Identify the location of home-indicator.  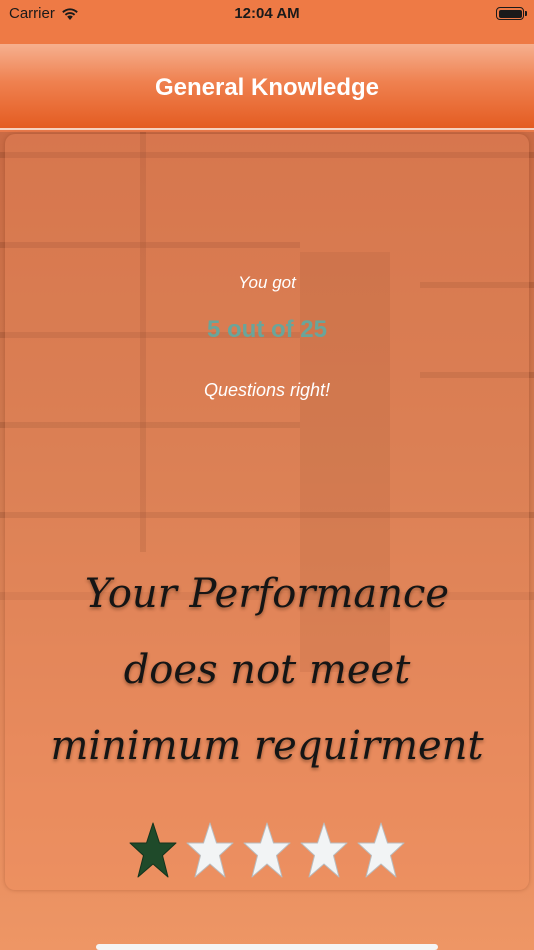
(267, 947).